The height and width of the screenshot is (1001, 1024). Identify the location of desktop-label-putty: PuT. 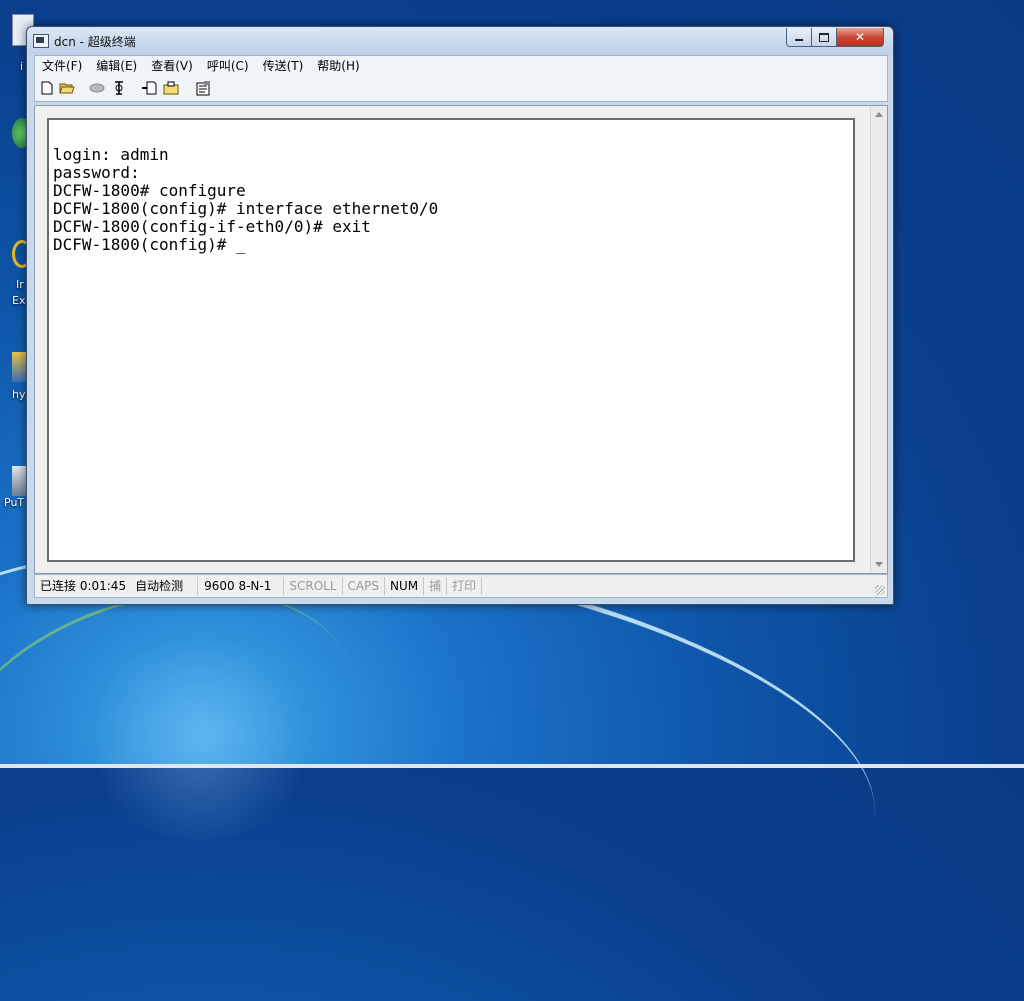
(14, 502).